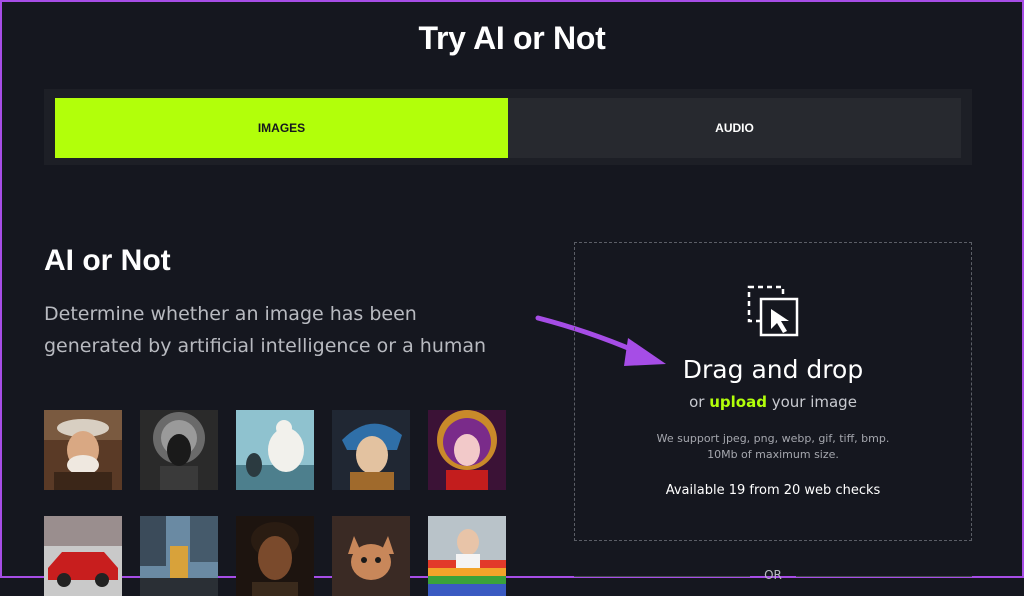  I want to click on sample-cat, so click(371, 556).